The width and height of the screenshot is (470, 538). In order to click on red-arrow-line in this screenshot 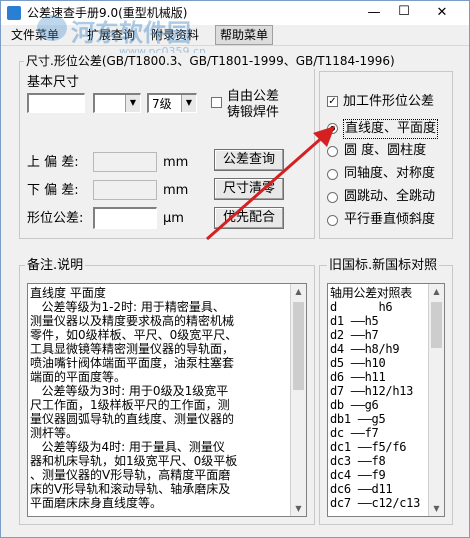, I will do `click(266, 187)`.